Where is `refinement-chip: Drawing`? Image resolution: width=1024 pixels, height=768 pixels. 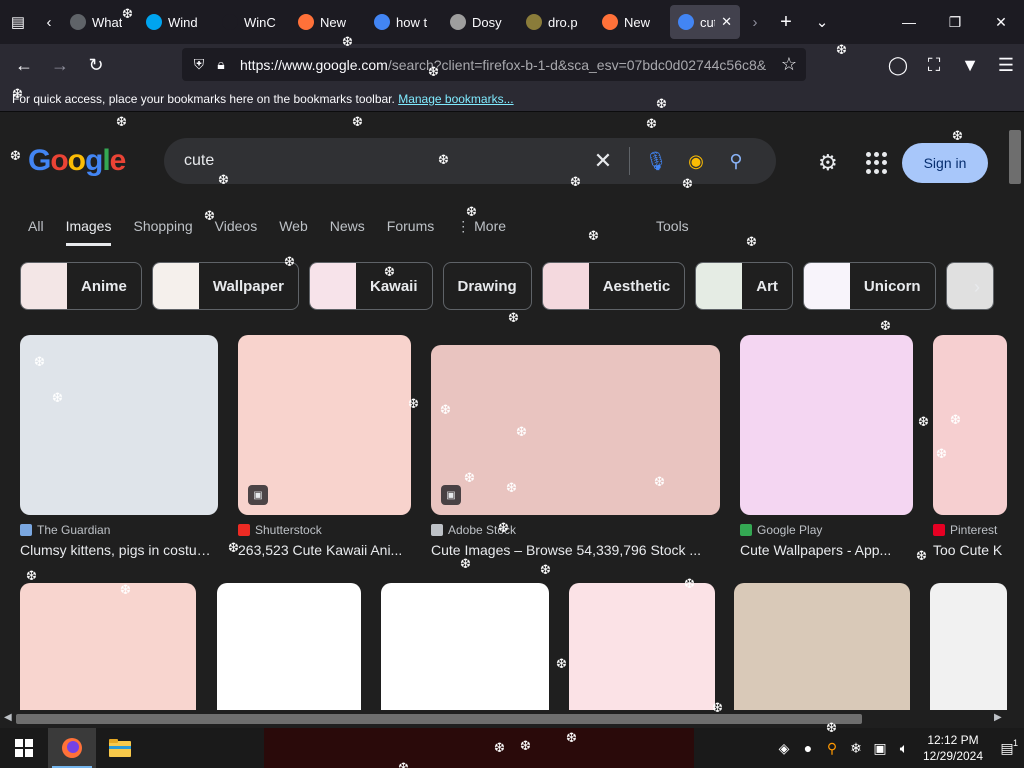 refinement-chip: Drawing is located at coordinates (487, 286).